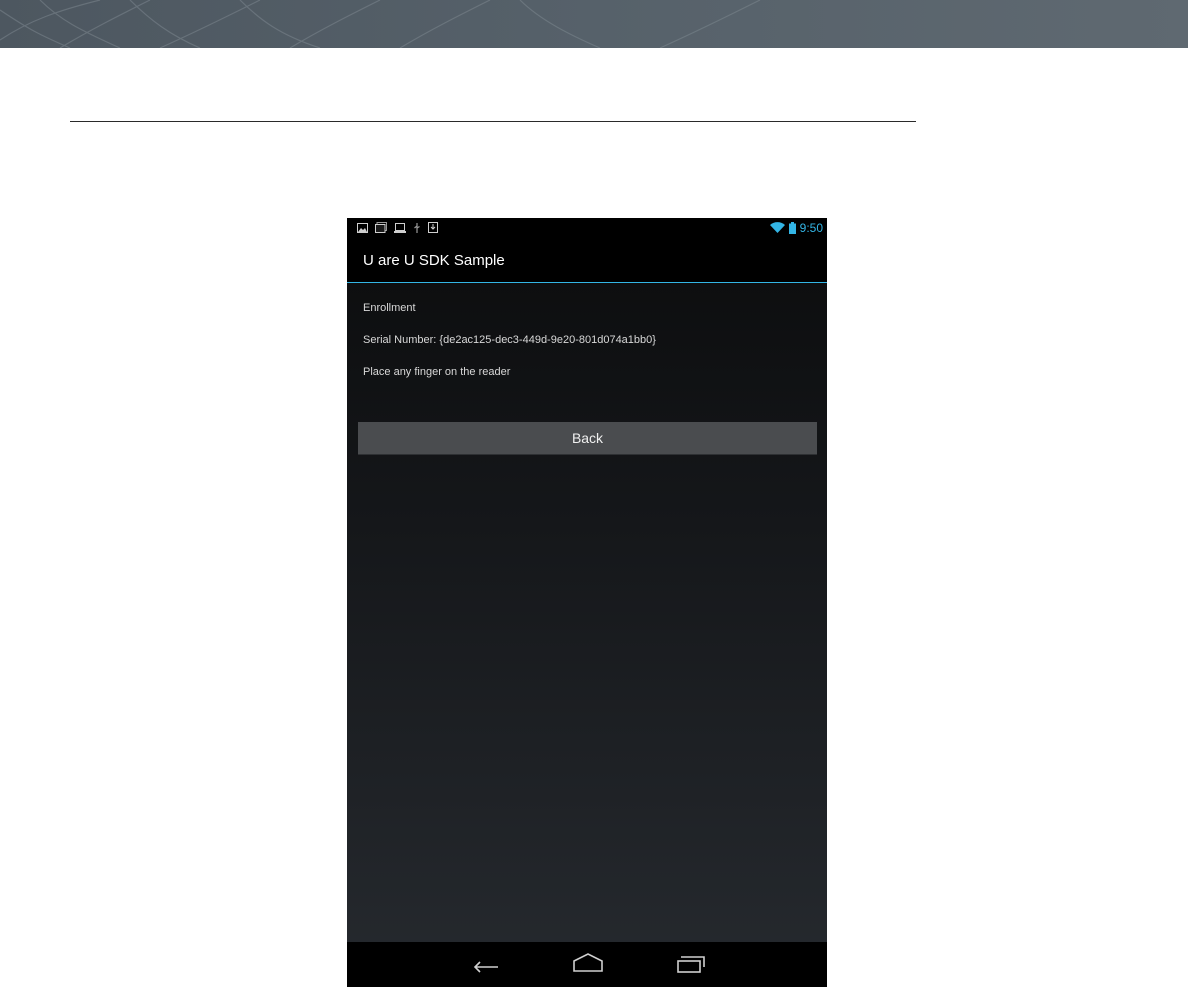  Describe the element at coordinates (691, 963) in the screenshot. I see `recents-icon` at that location.